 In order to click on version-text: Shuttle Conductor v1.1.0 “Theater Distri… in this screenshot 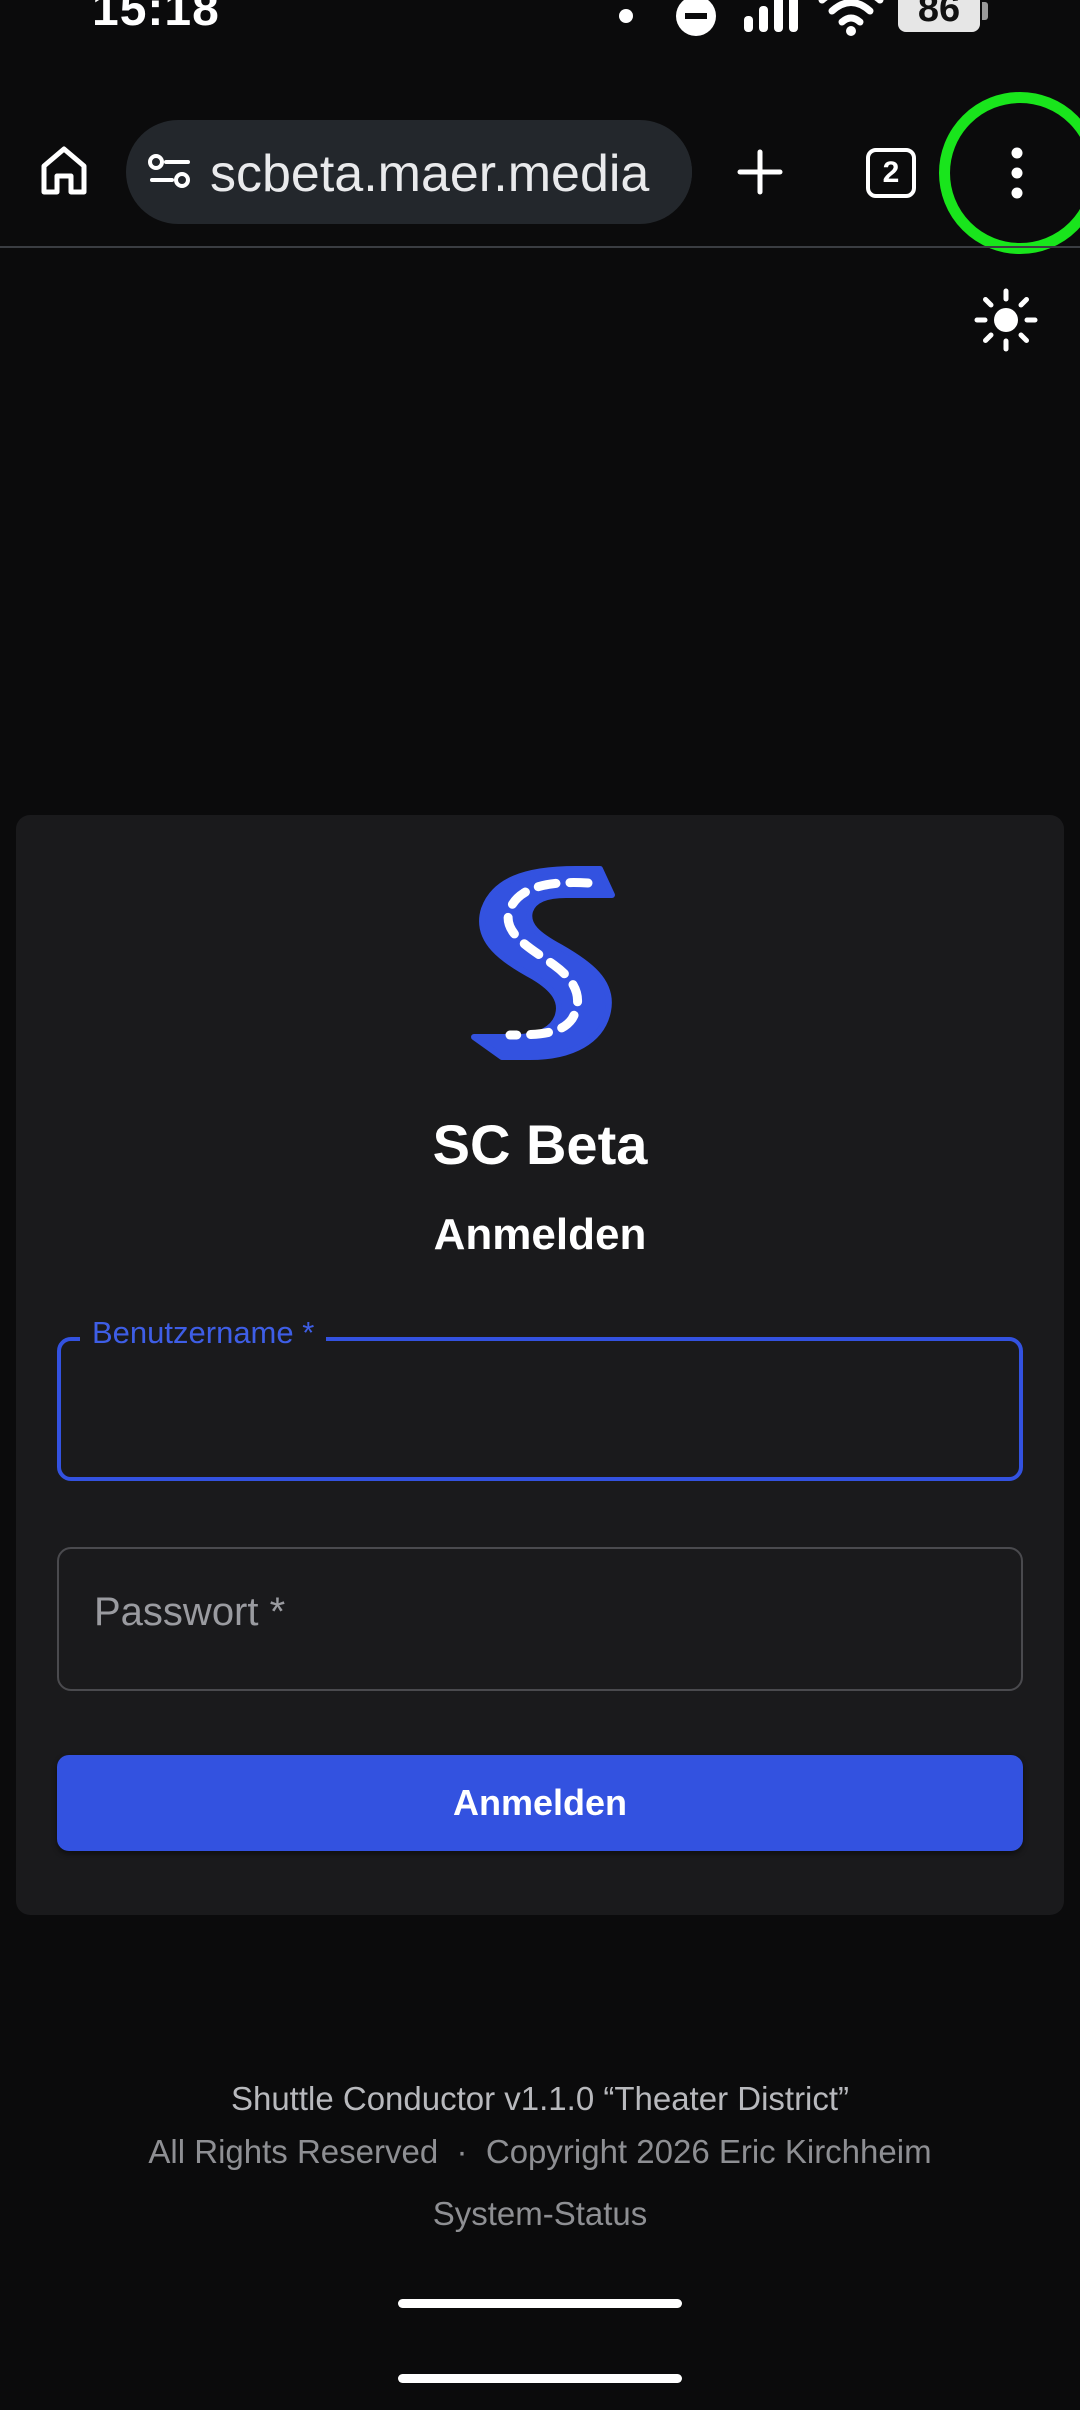, I will do `click(540, 2098)`.